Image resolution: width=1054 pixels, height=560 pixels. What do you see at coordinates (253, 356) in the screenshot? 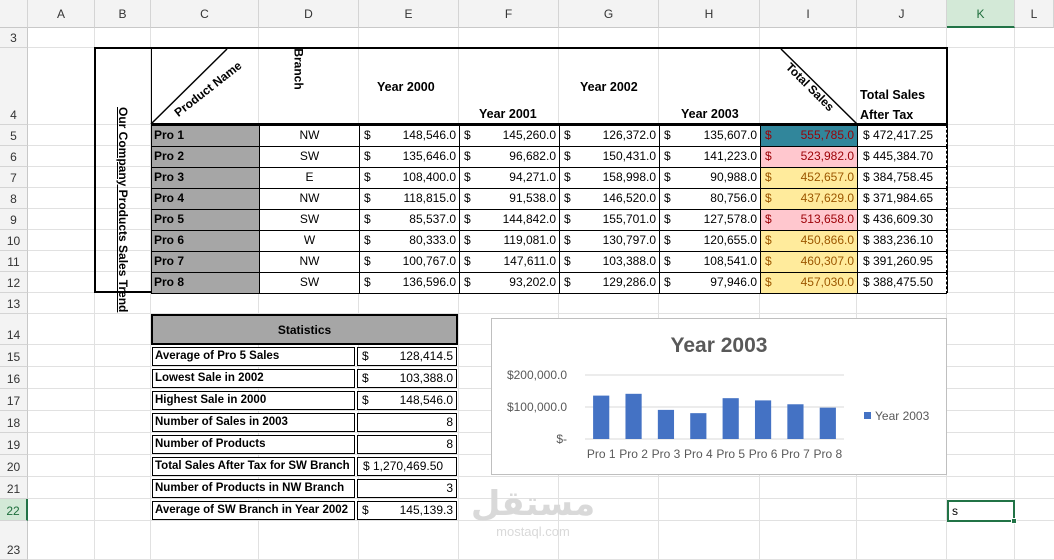
I see `stat-label: Average of Pro 5 Sales` at bounding box center [253, 356].